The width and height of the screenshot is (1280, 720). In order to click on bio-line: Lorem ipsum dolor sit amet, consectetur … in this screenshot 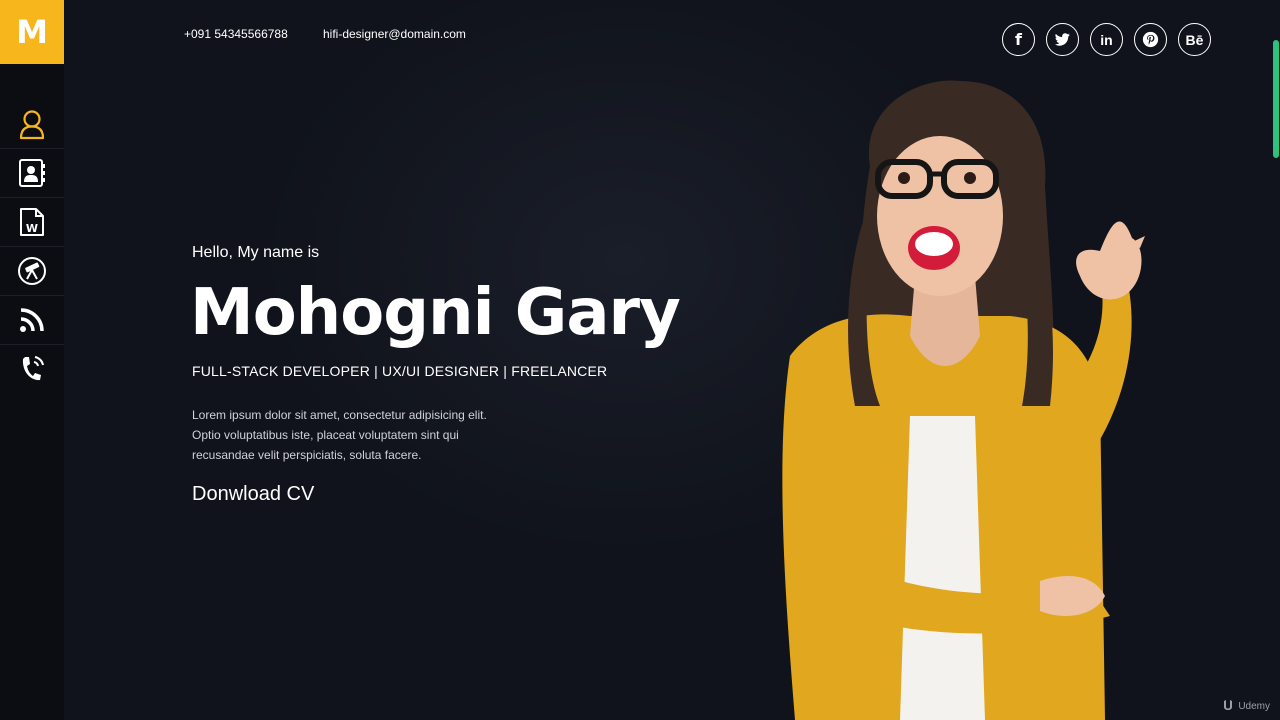, I will do `click(339, 415)`.